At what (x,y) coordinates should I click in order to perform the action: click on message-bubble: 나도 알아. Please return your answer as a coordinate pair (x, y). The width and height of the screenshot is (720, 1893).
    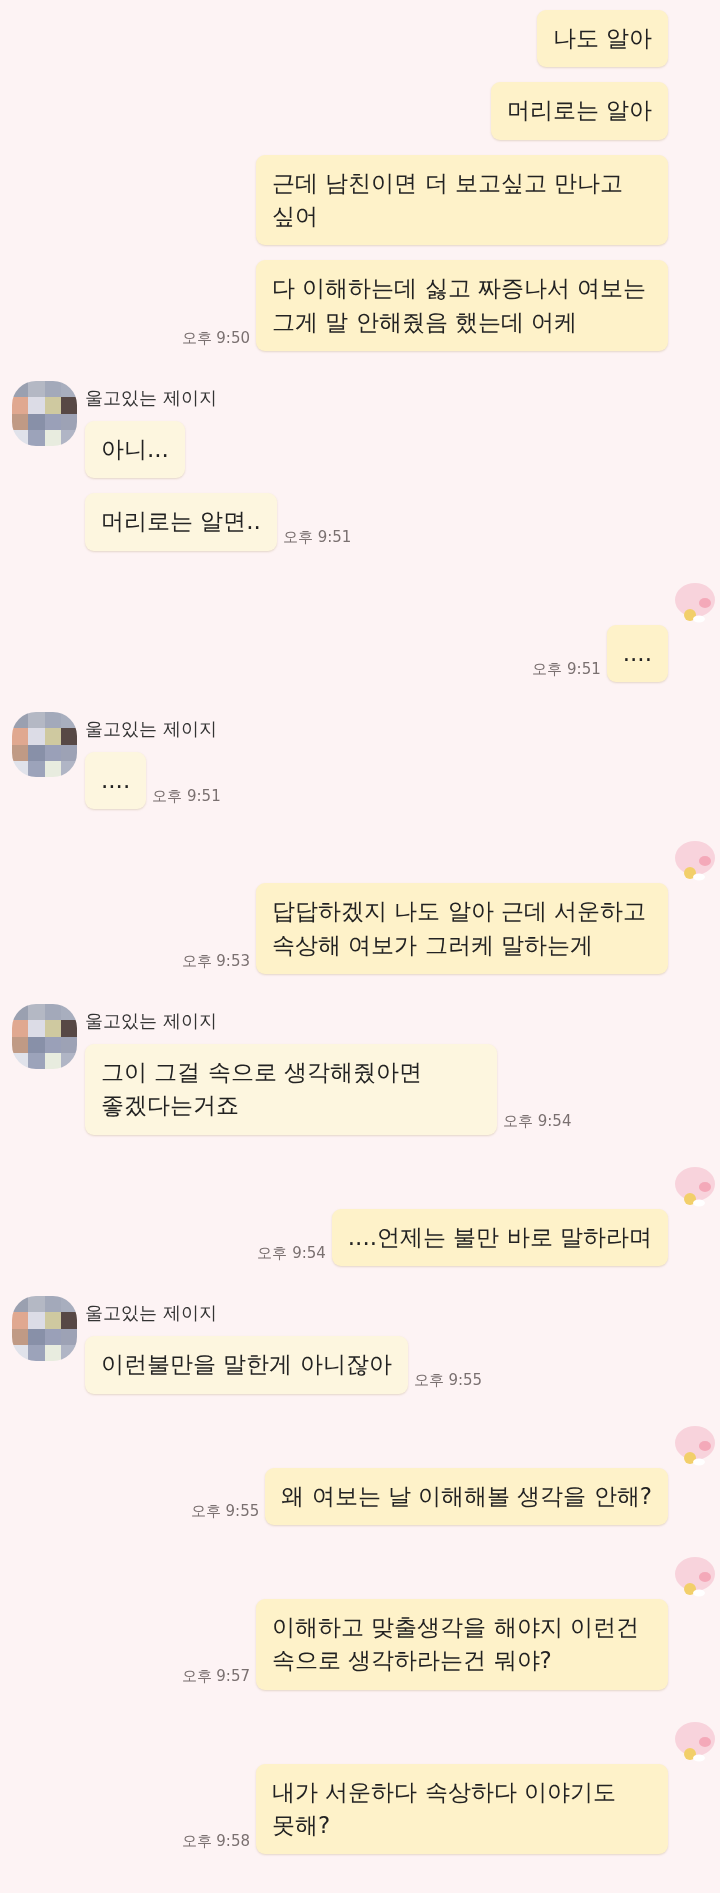
    Looking at the image, I should click on (602, 39).